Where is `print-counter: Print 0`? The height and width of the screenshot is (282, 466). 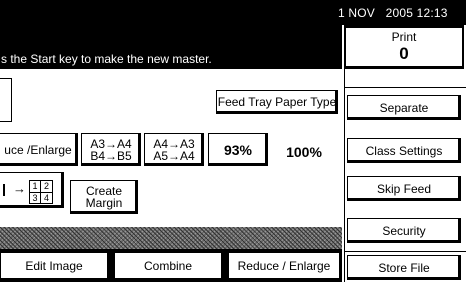
print-counter: Print 0 is located at coordinates (404, 47).